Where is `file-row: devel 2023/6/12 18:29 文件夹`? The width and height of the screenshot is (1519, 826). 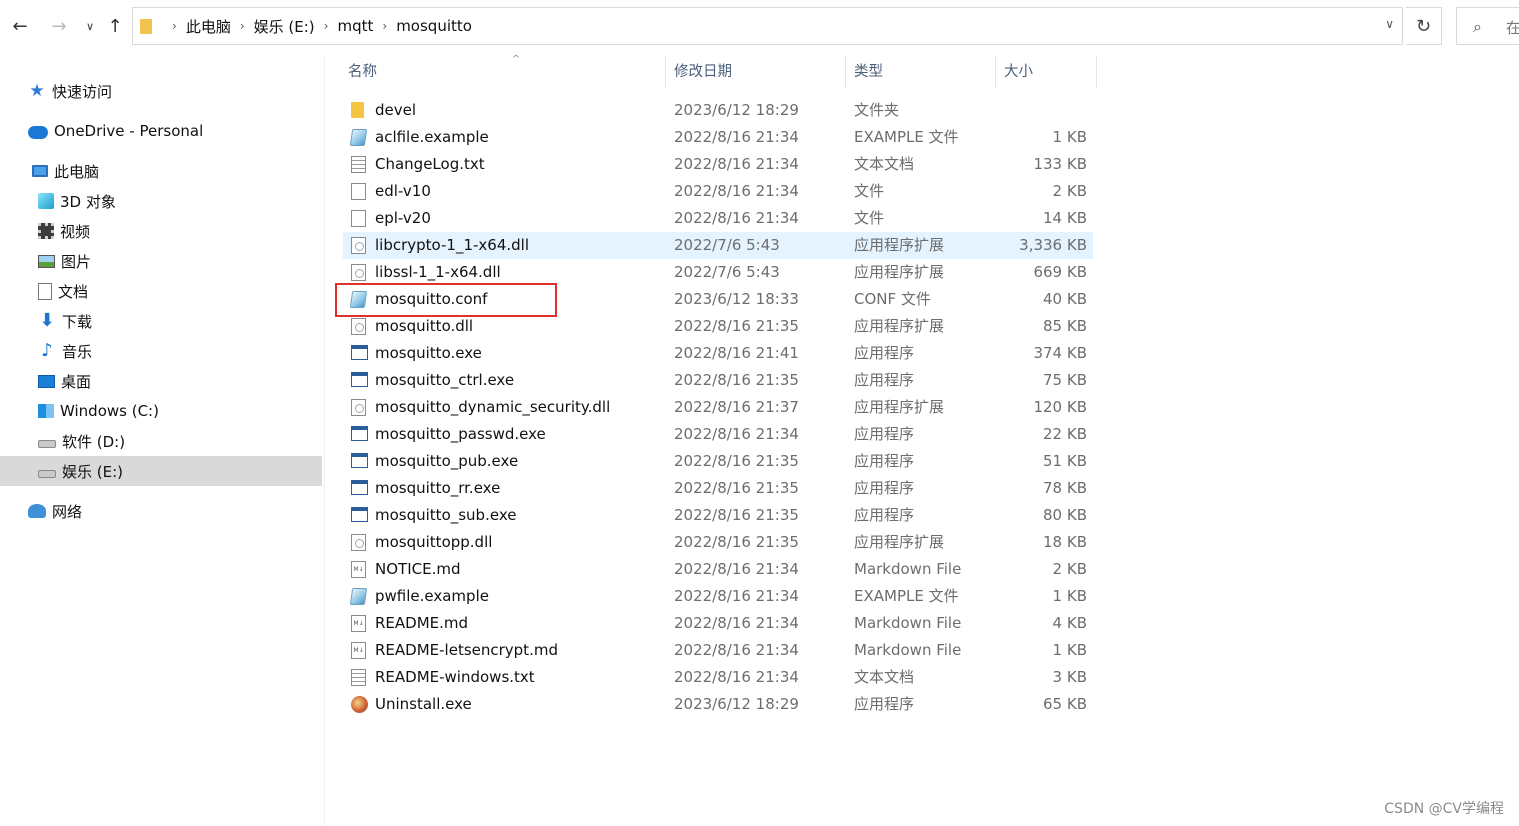
file-row: devel 2023/6/12 18:29 文件夹 is located at coordinates (718, 110).